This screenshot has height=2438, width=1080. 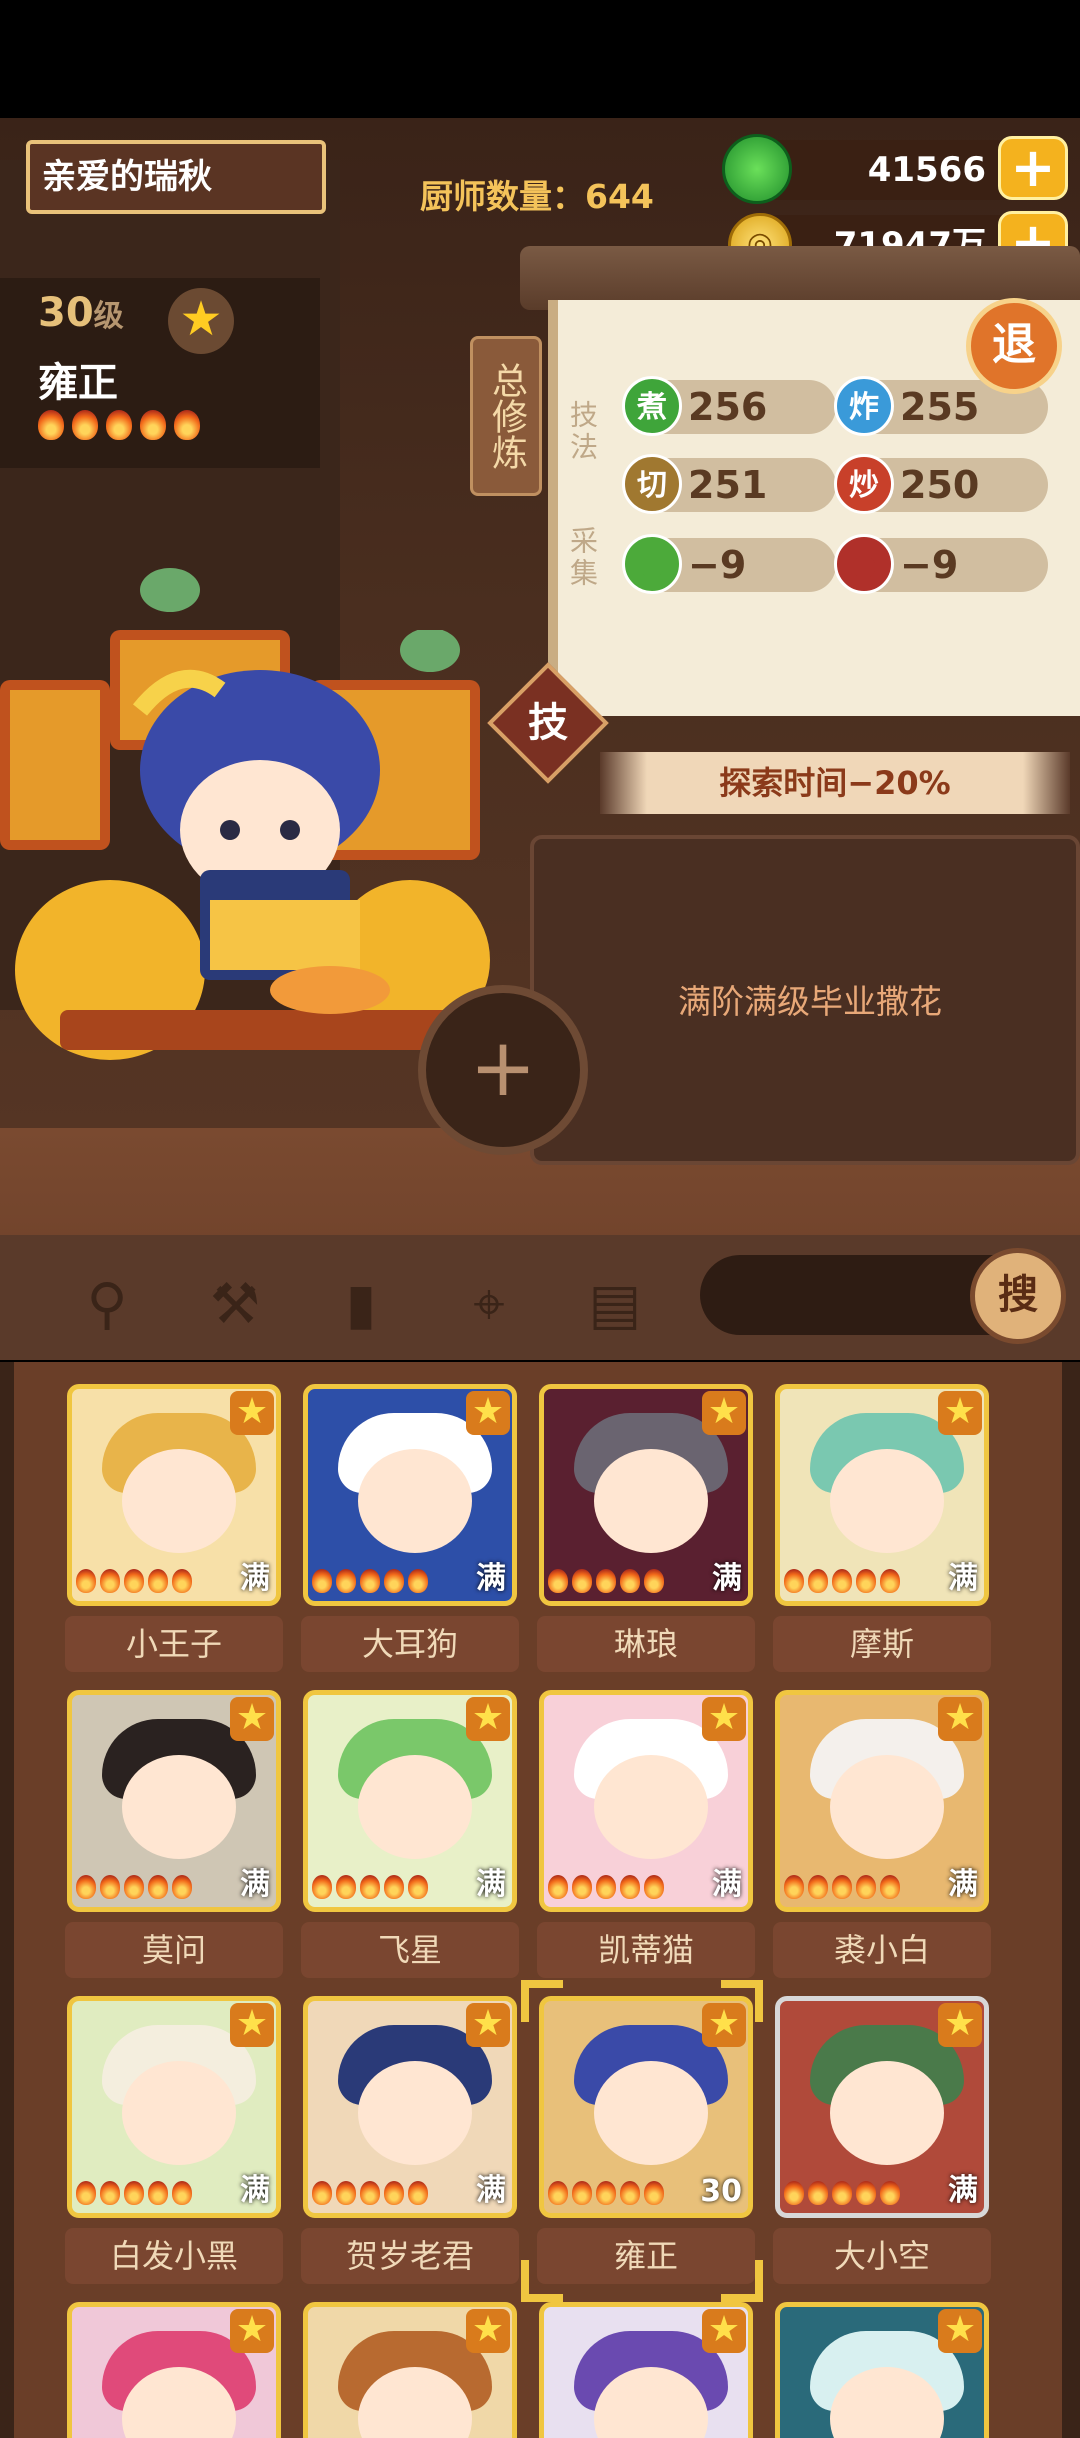 What do you see at coordinates (882, 1644) in the screenshot?
I see `chef-card-name: 摩斯` at bounding box center [882, 1644].